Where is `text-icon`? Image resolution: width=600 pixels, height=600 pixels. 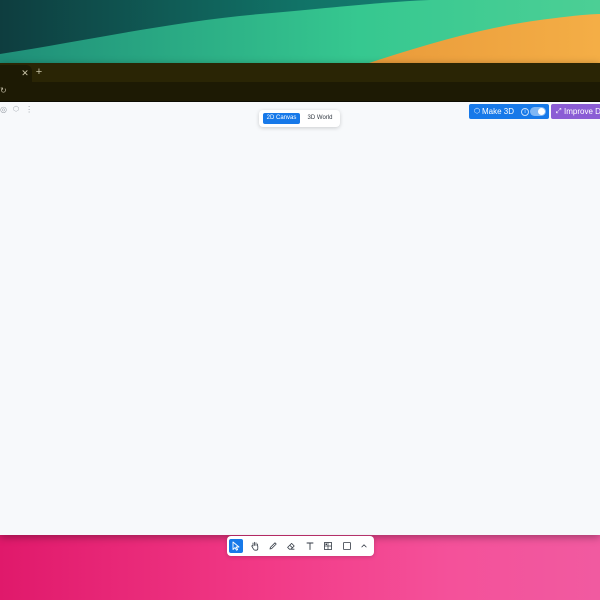
text-icon is located at coordinates (310, 546).